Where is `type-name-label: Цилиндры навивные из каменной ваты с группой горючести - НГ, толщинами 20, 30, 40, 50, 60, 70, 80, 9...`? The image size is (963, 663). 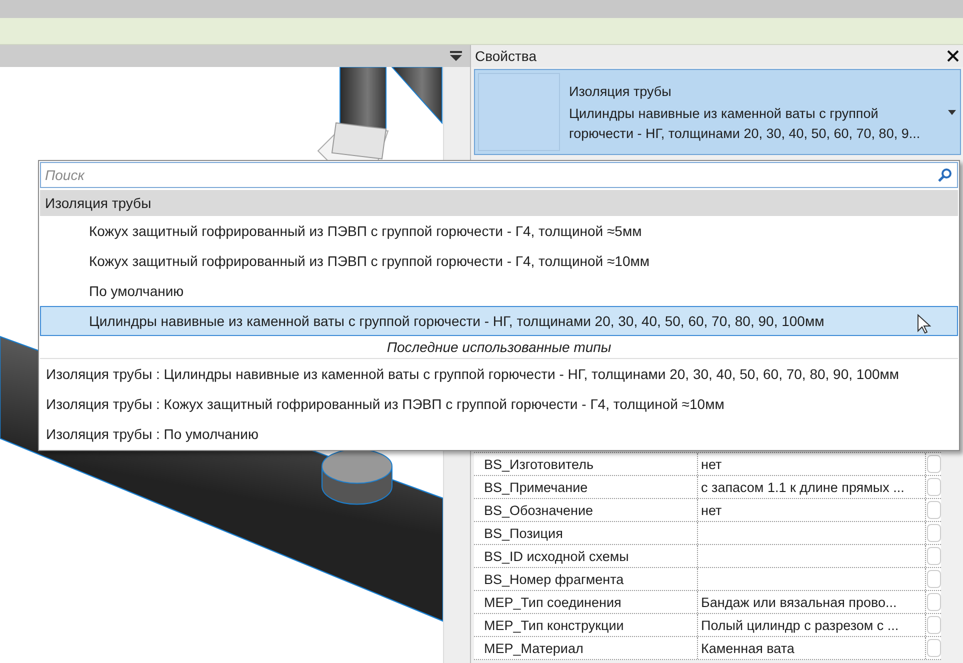 type-name-label: Цилиндры навивные из каменной ваты с группой горючести - НГ, толщинами 20, 30, 40, 50, 60, 70, 80, 9... is located at coordinates (745, 124).